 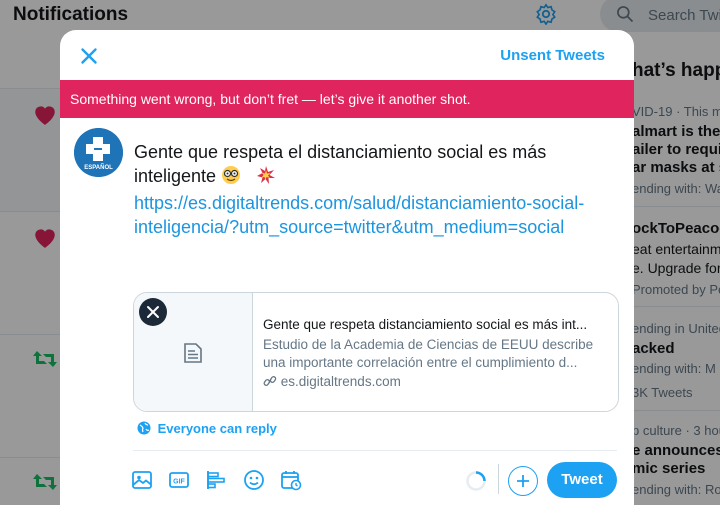 I want to click on digitaltrends-logo: ESPAÑOL, so click(x=98, y=152).